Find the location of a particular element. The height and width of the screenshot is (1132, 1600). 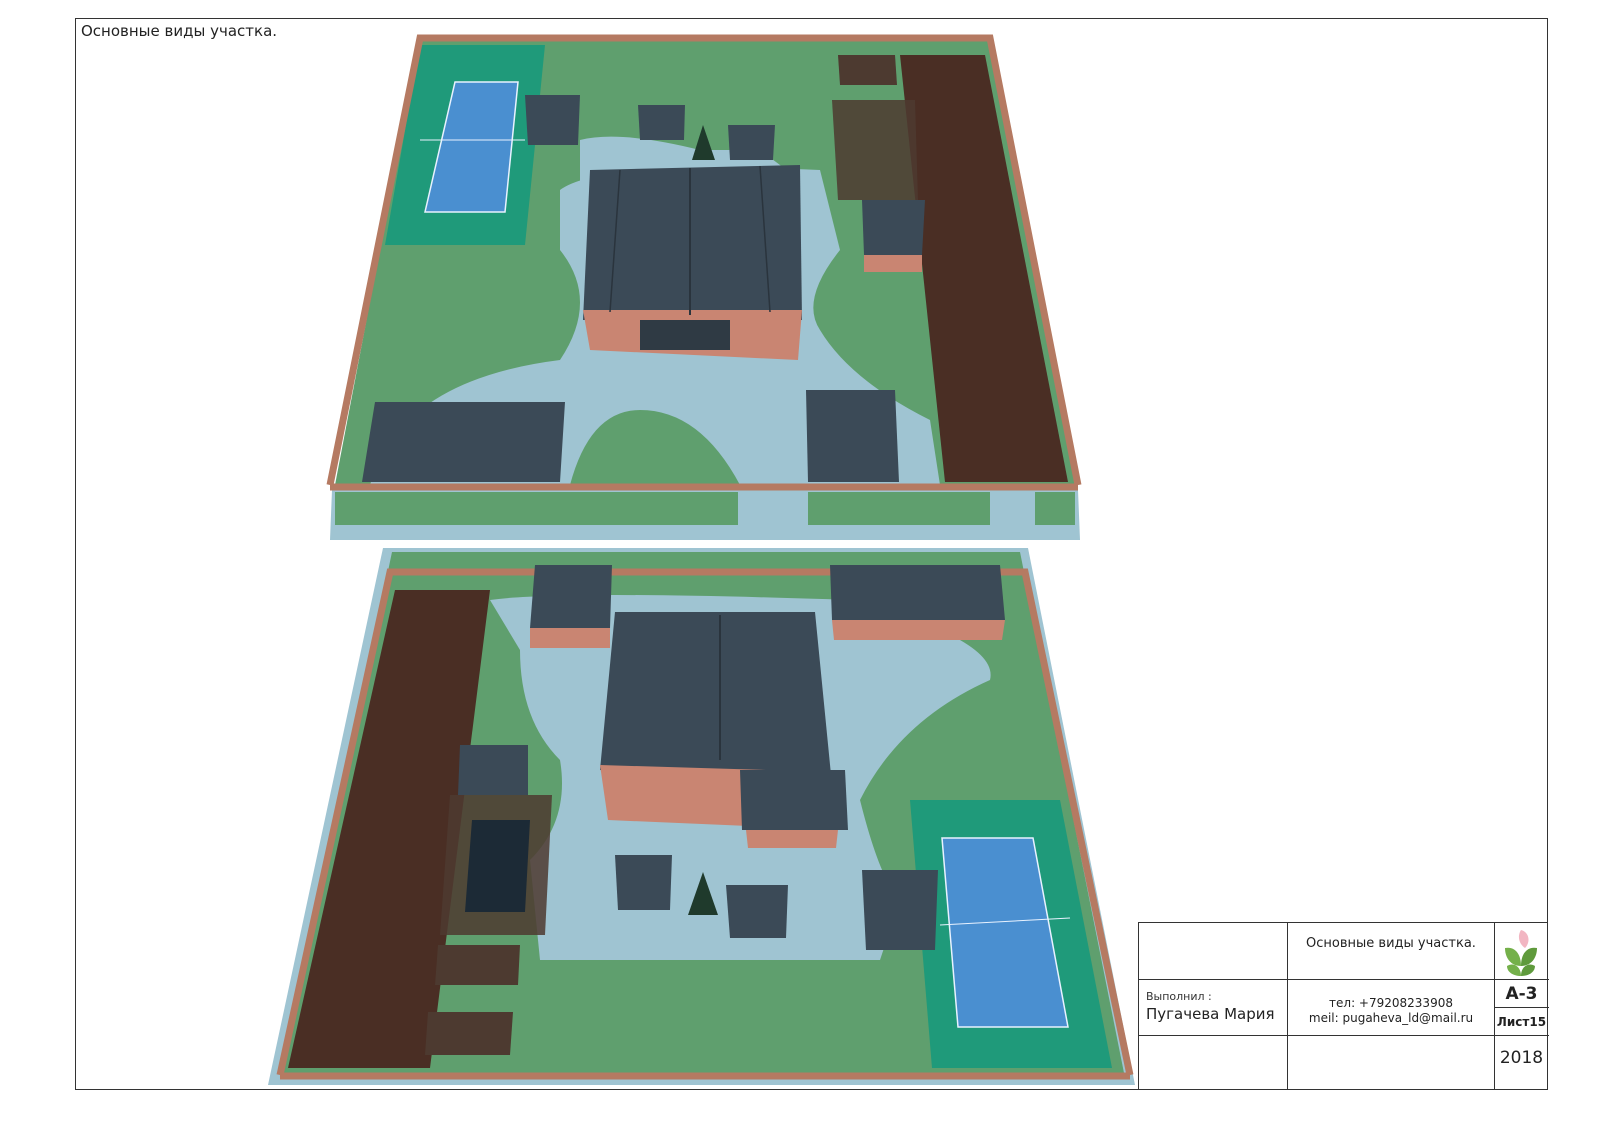

stamp-sheet-number: Лист15 is located at coordinates (1521, 1022).